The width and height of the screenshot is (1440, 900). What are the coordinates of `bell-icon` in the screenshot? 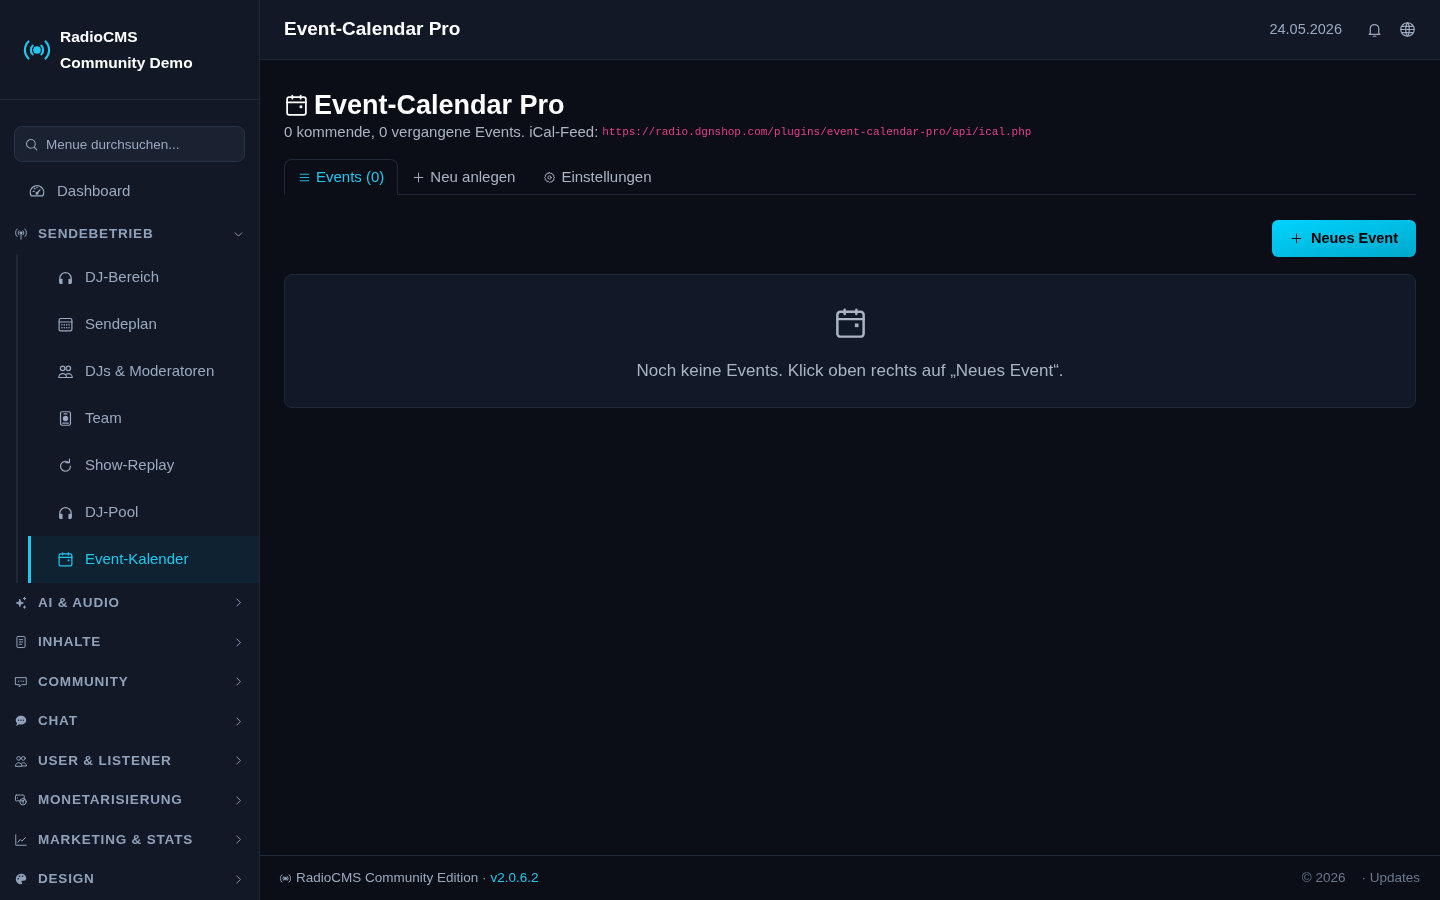 It's located at (1374, 29).